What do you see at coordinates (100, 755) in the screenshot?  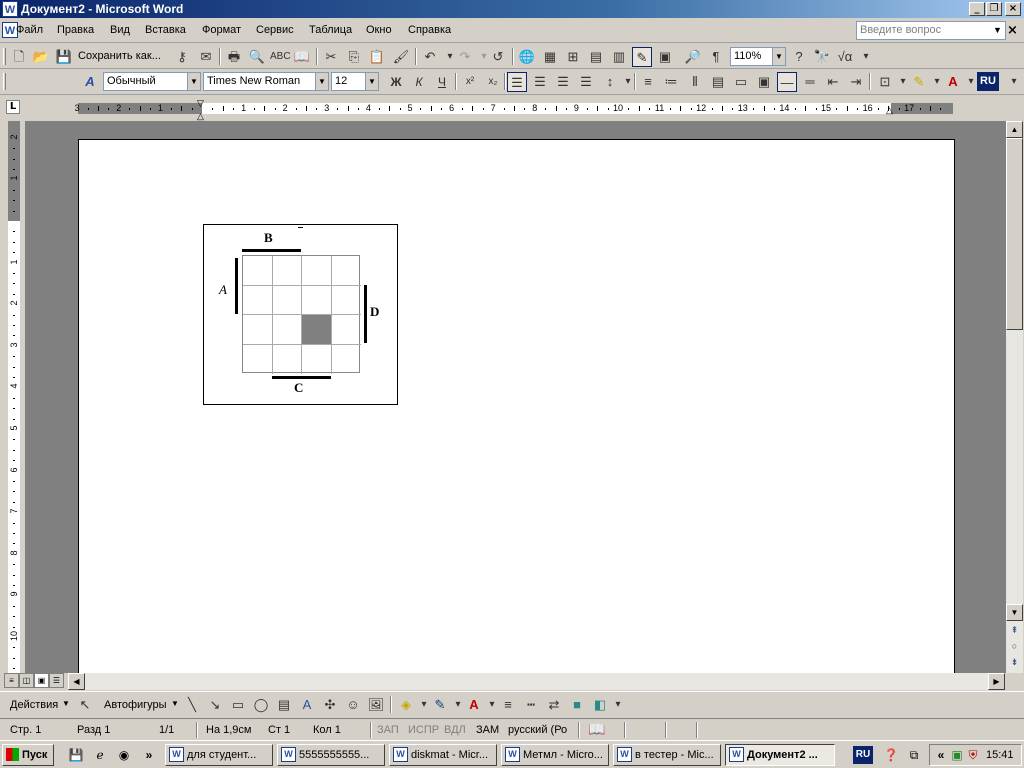 I see `quicklaunch-ie-icon: ℯ` at bounding box center [100, 755].